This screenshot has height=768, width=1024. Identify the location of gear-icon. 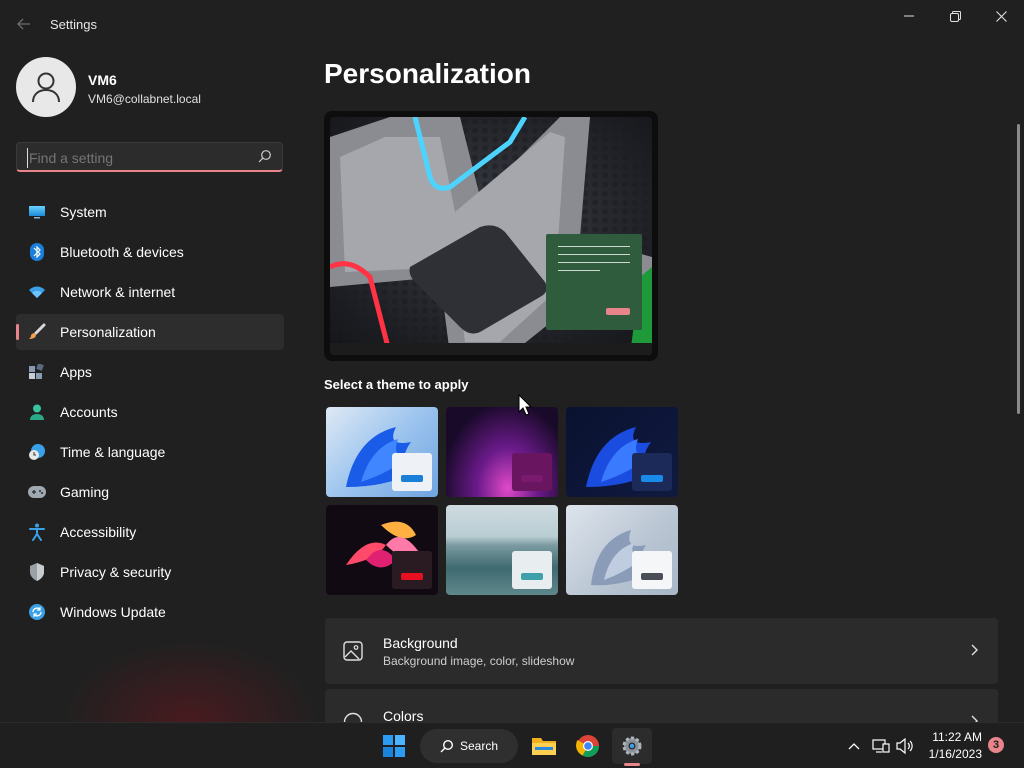
(632, 746).